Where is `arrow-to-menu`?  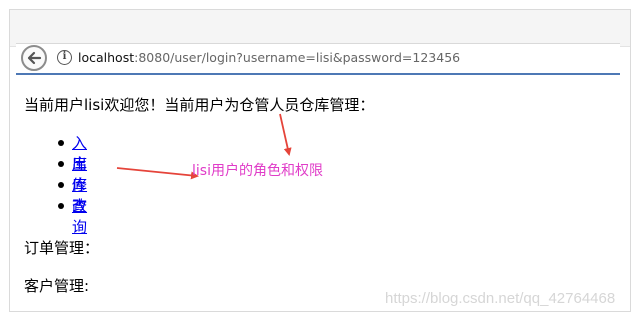
arrow-to-menu is located at coordinates (157, 173).